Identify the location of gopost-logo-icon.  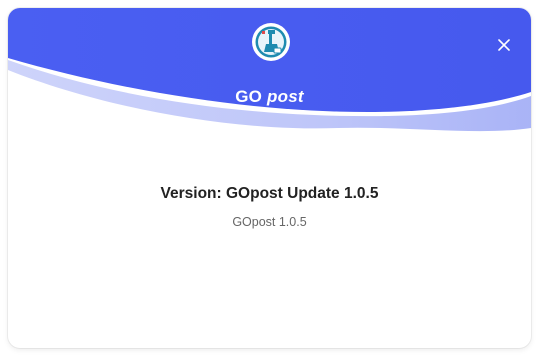
(271, 42).